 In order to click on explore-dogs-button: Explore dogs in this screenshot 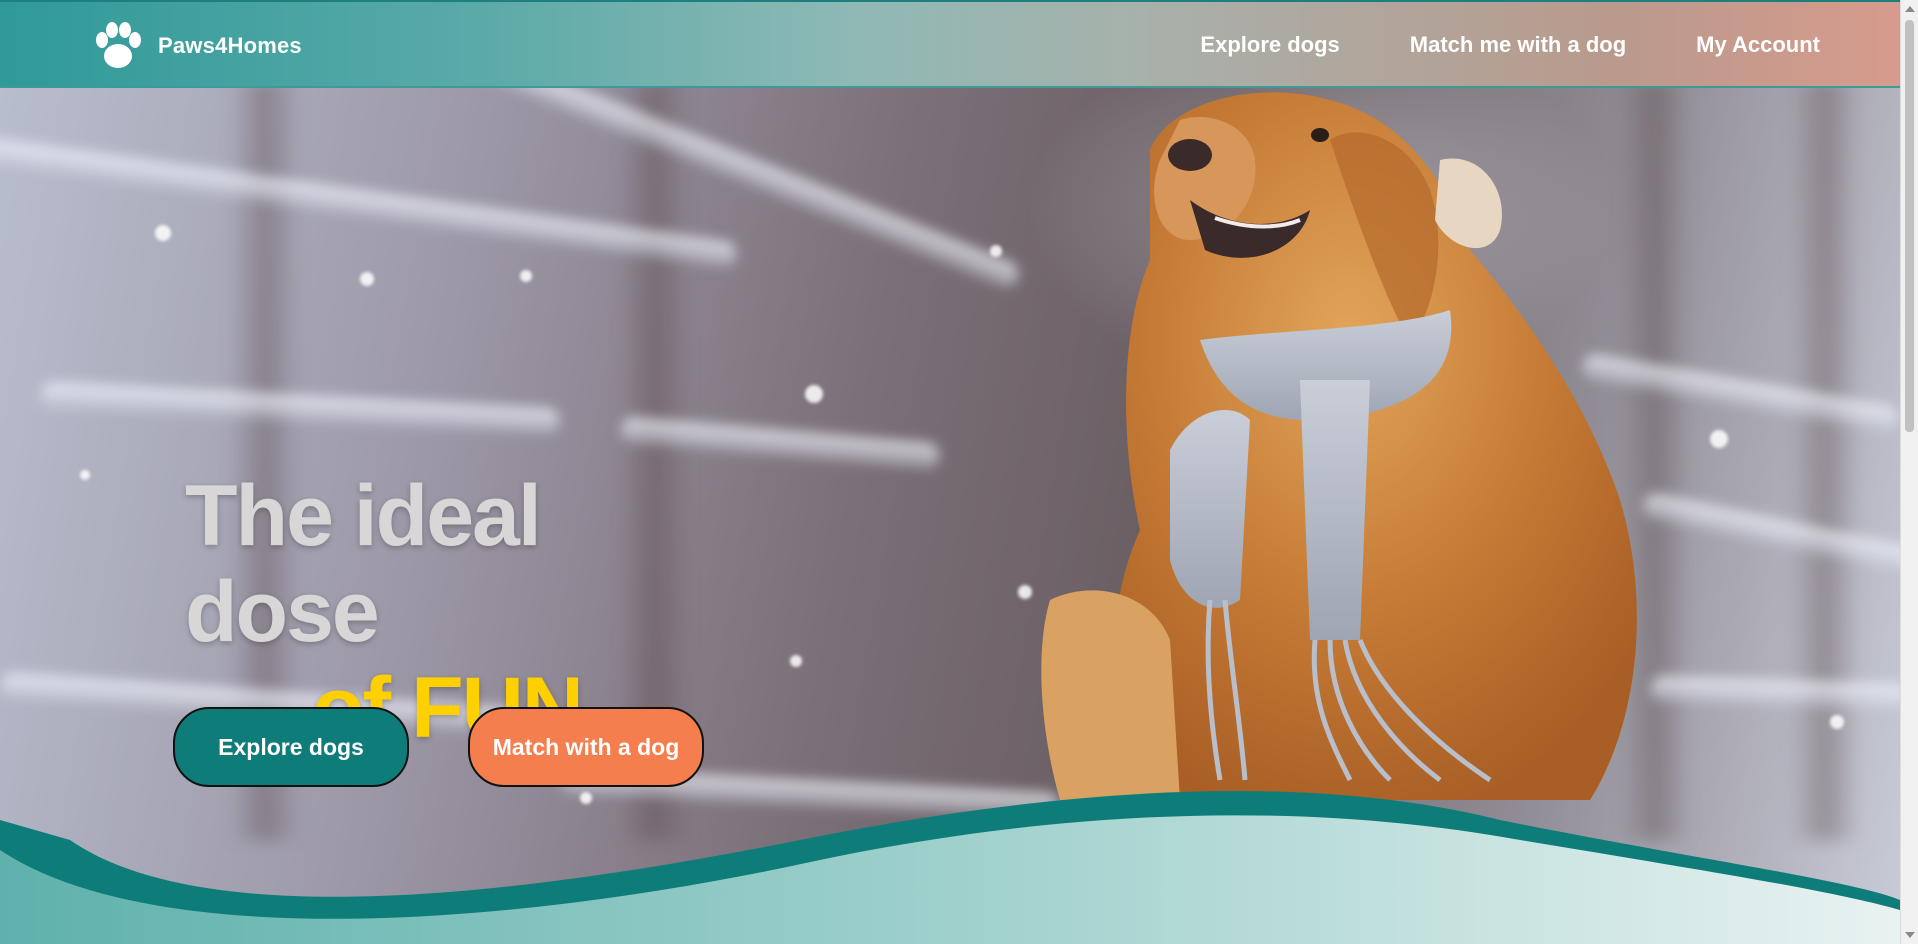, I will do `click(291, 747)`.